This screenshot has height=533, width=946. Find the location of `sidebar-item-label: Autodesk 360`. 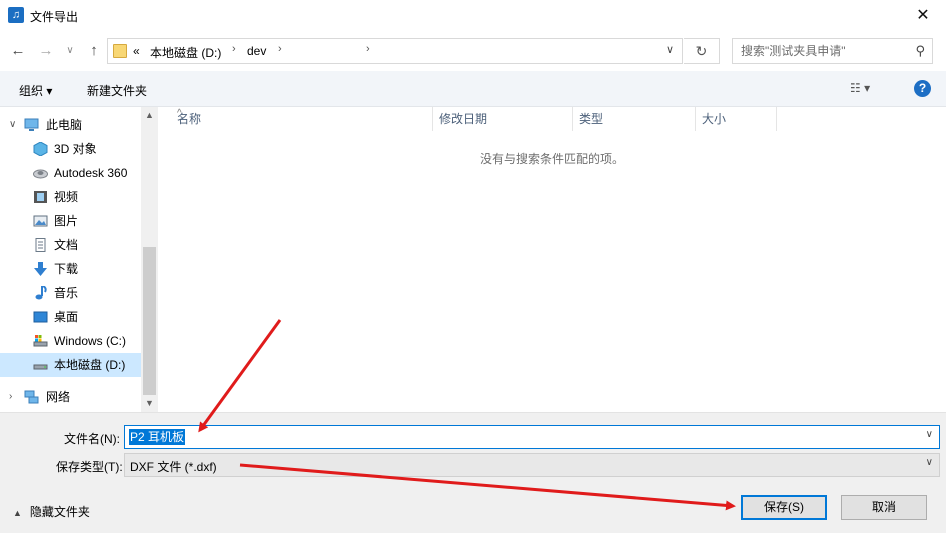

sidebar-item-label: Autodesk 360 is located at coordinates (91, 173).